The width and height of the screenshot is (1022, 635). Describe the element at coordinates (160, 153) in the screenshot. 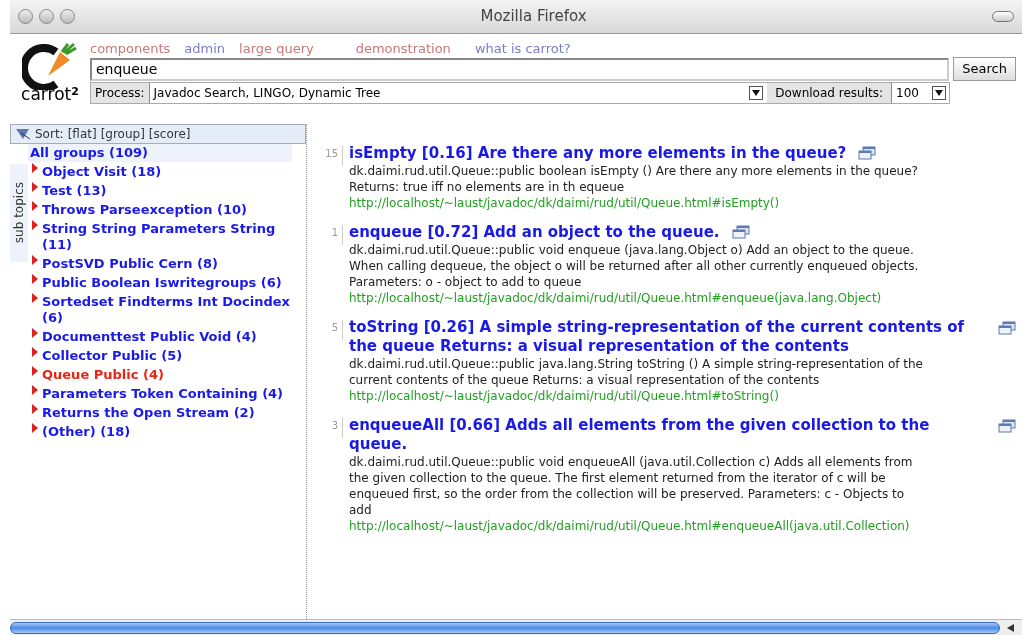

I see `all-groups-link: All groups (109)` at that location.